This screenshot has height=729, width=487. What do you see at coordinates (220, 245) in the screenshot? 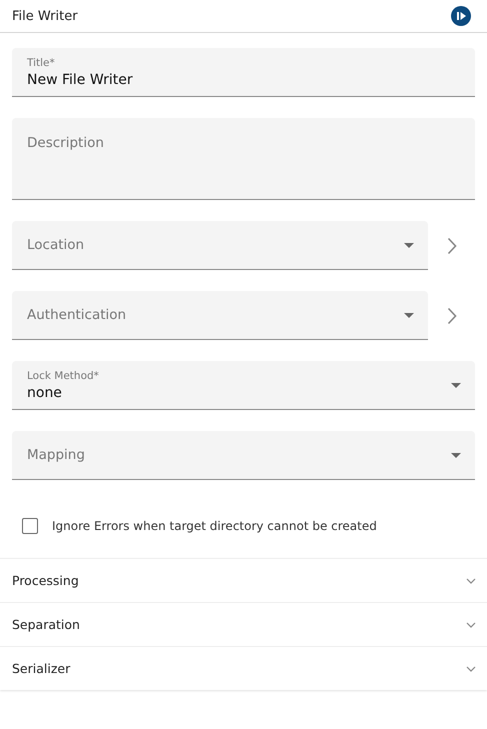
I see `dropdown-field: Location` at bounding box center [220, 245].